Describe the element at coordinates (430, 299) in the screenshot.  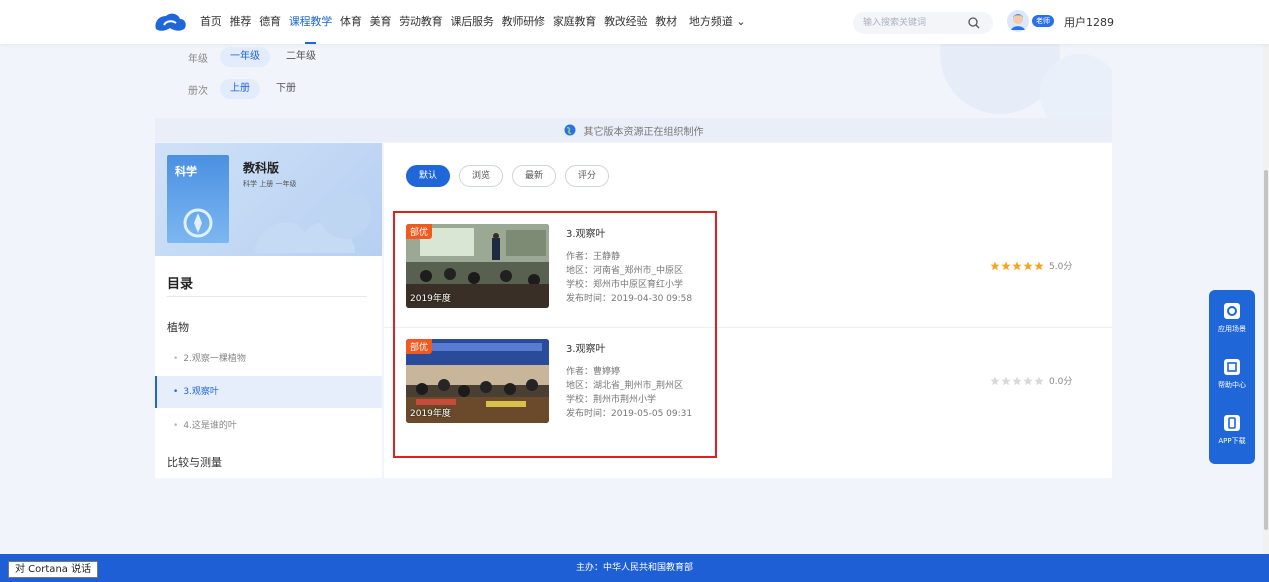
I see `resource-year: 2019年度` at that location.